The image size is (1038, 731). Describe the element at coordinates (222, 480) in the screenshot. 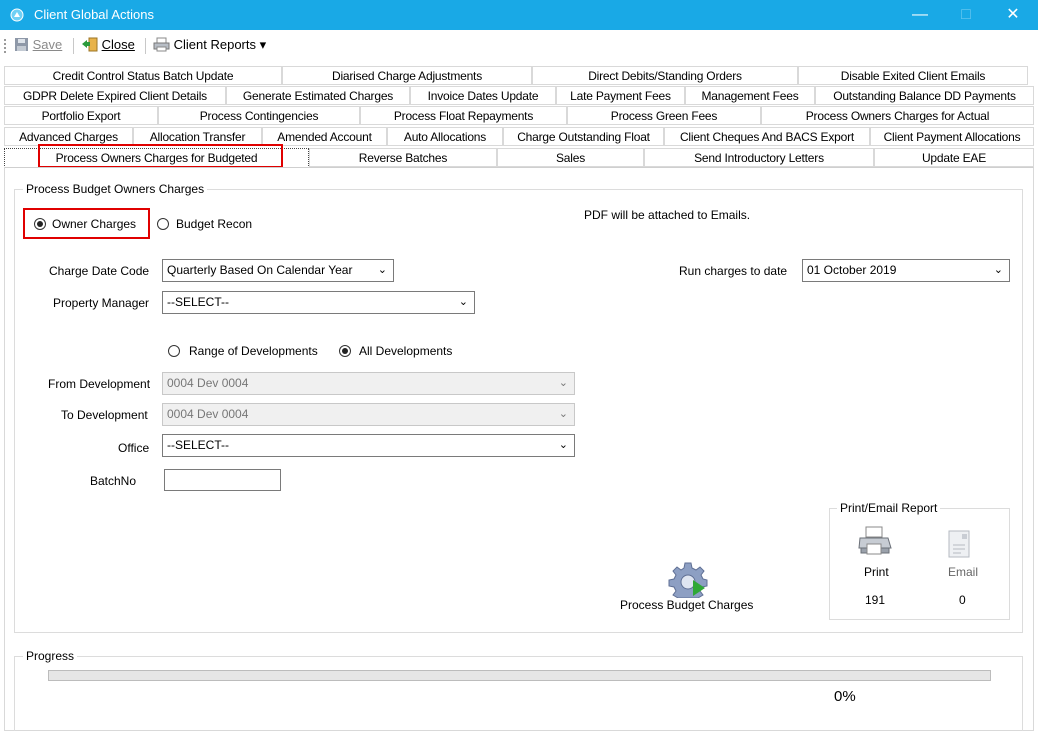

I see `batchno-input` at that location.